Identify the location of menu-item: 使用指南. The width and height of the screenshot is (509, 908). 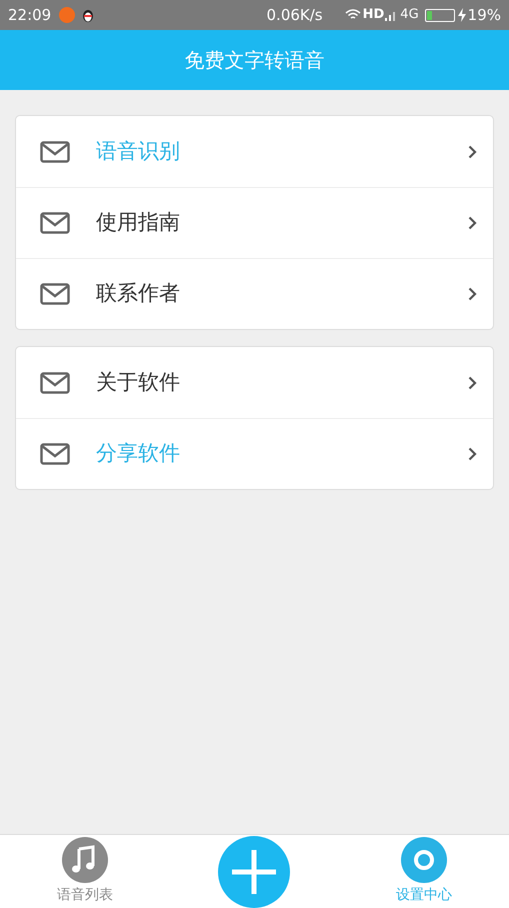
(254, 222).